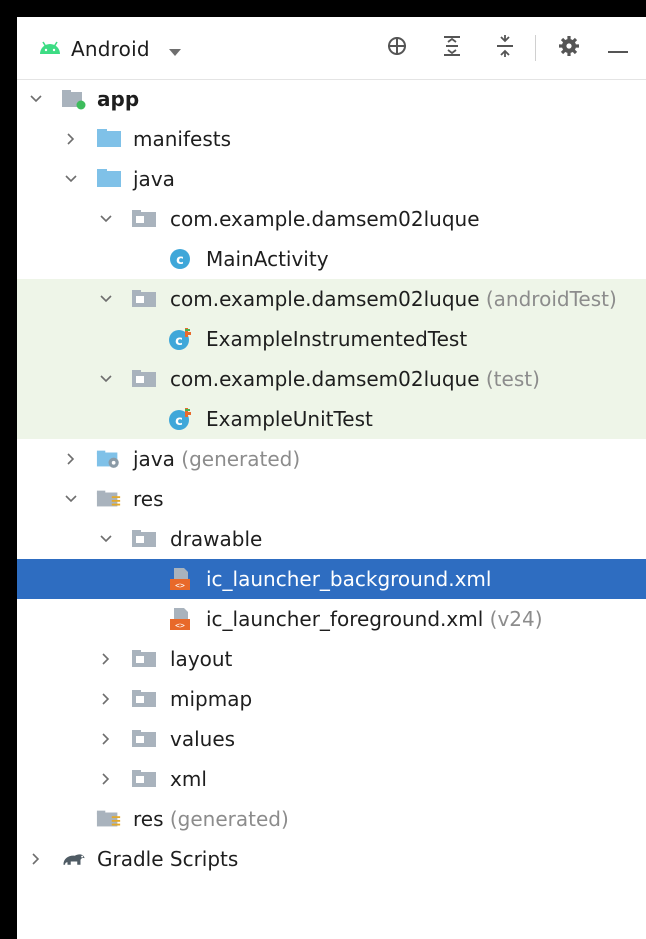  I want to click on tree-item-name: ExampleUnitTest, so click(289, 419).